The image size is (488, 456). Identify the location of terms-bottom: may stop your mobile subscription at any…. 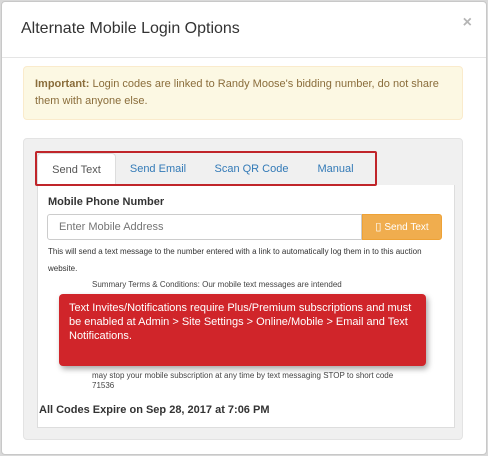
(243, 380).